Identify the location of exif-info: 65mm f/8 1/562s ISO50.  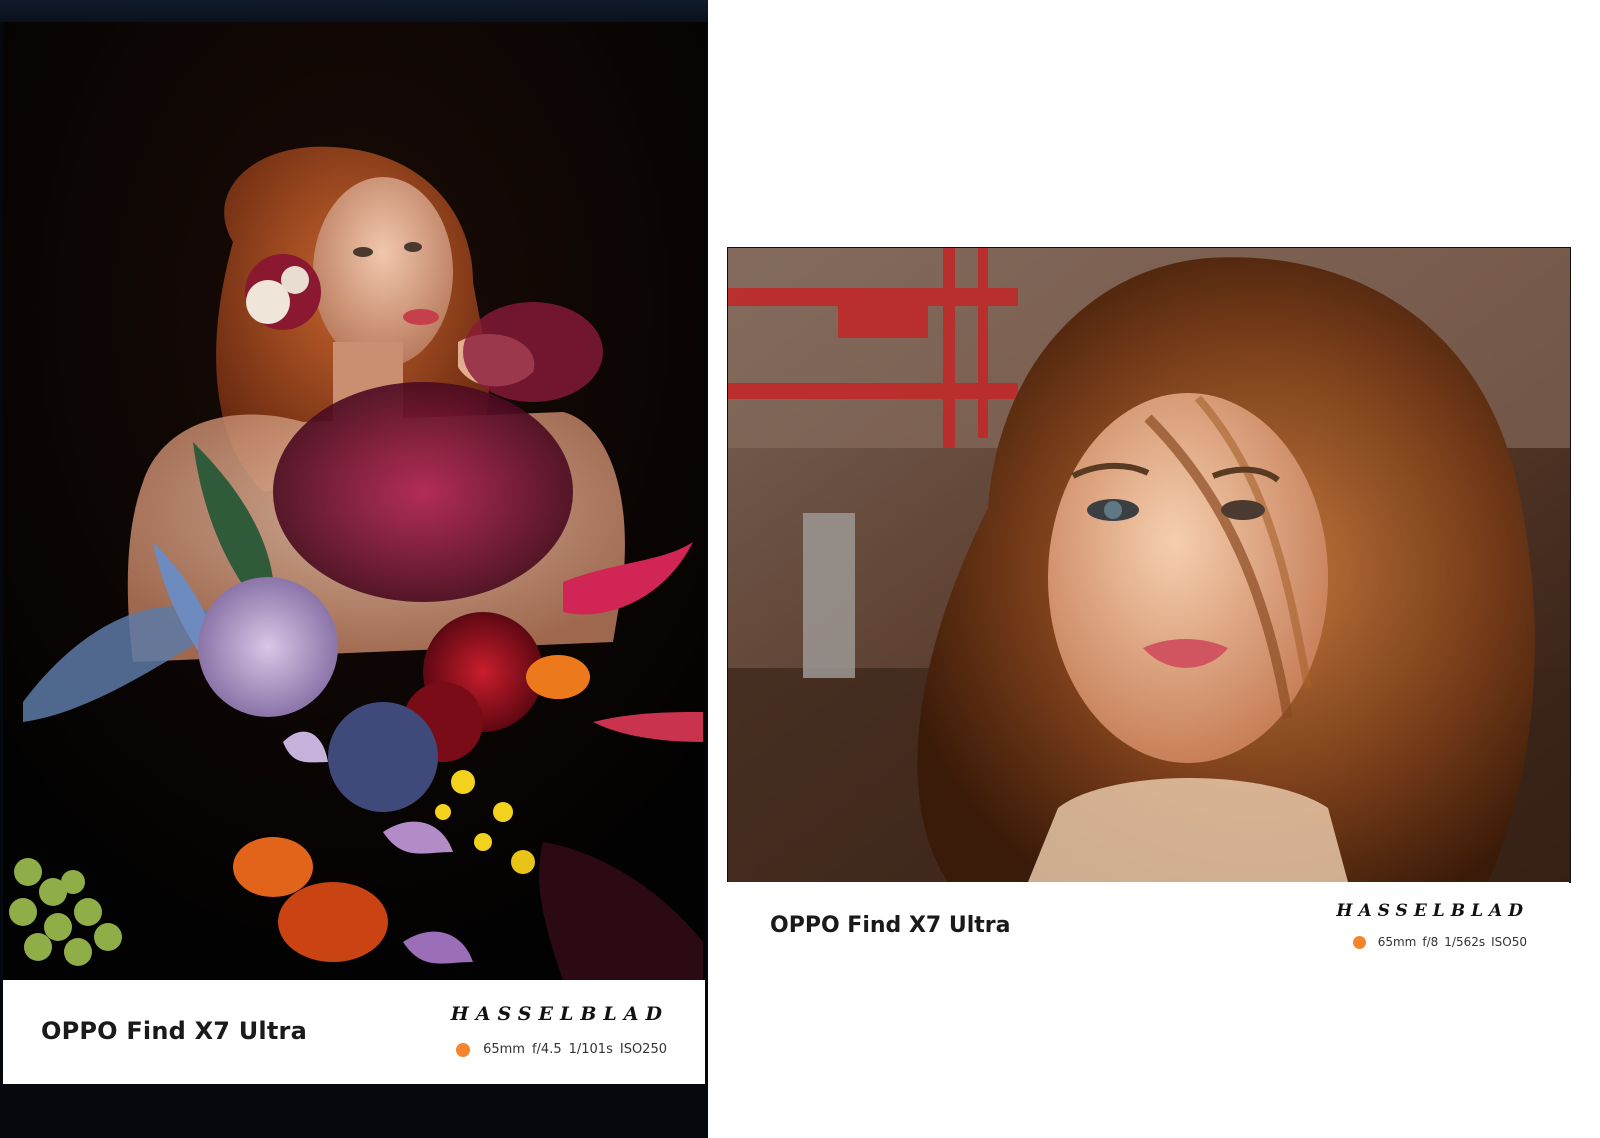
(1439, 942).